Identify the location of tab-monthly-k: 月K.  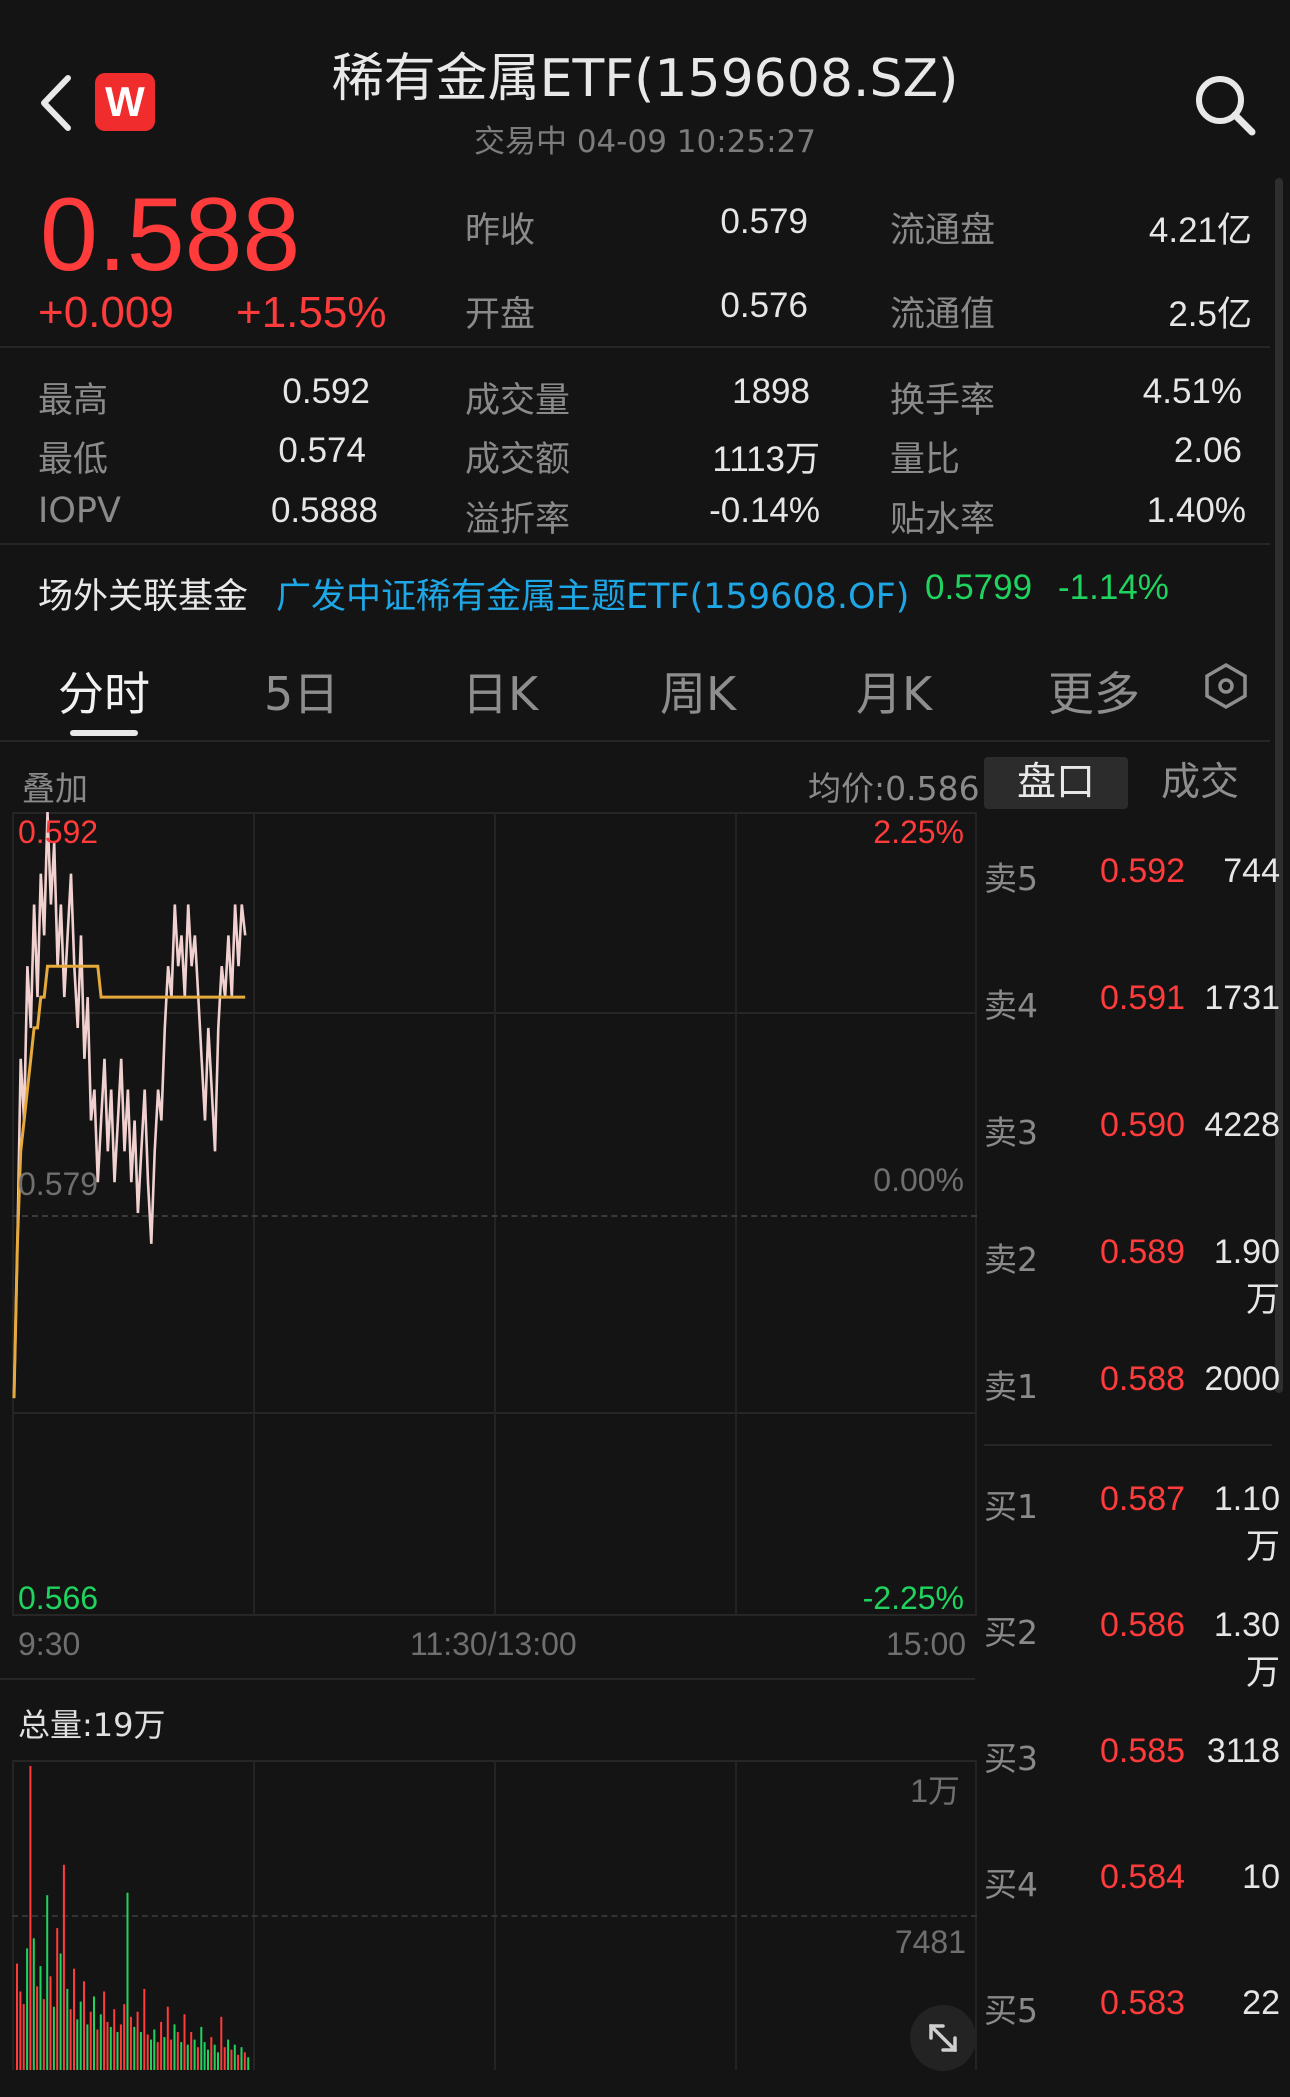
(894, 691).